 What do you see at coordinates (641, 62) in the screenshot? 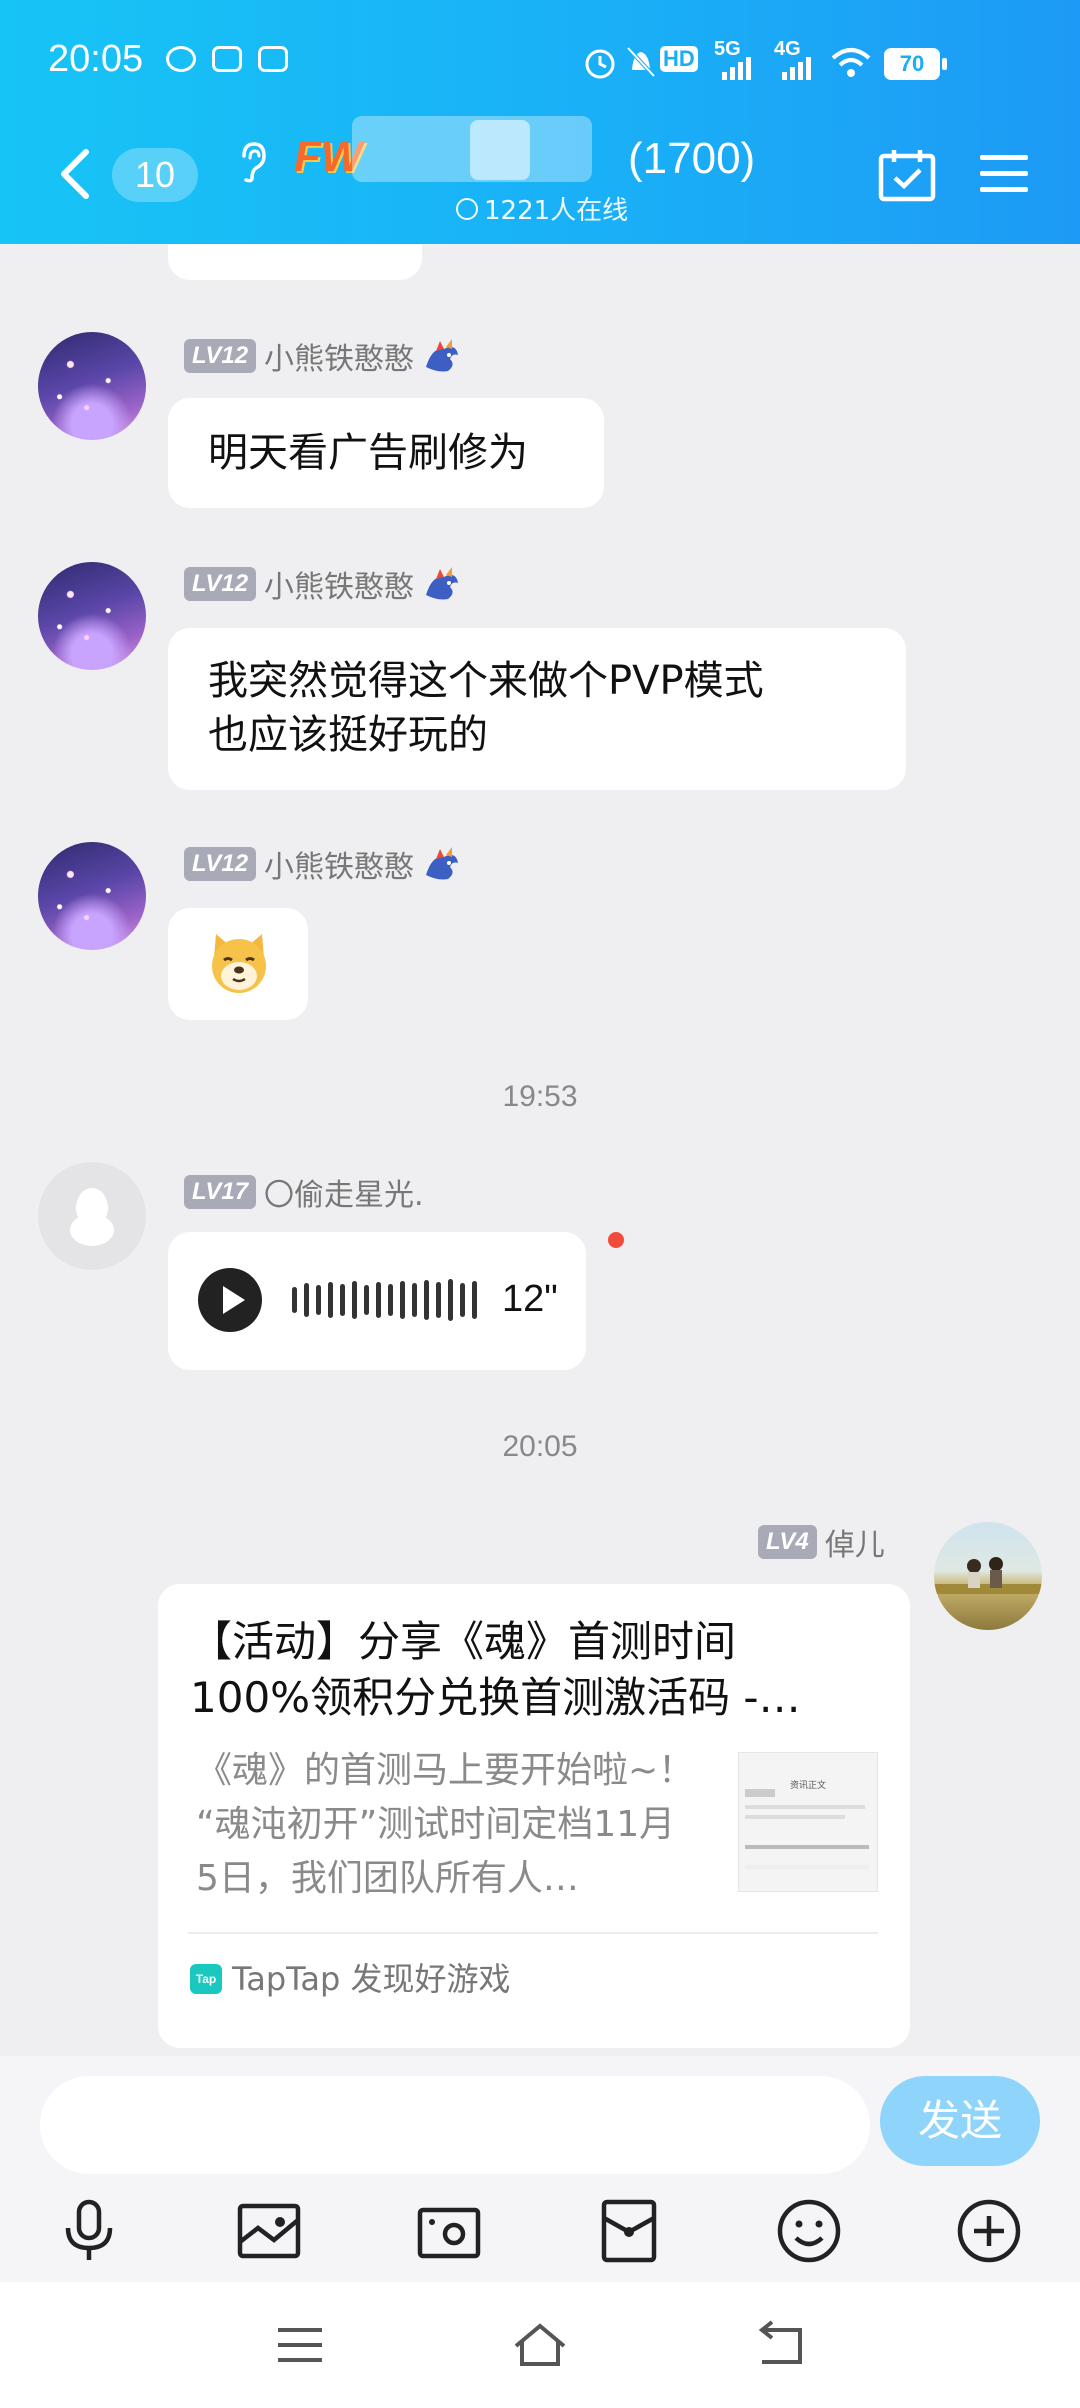
I see `mute-icon` at bounding box center [641, 62].